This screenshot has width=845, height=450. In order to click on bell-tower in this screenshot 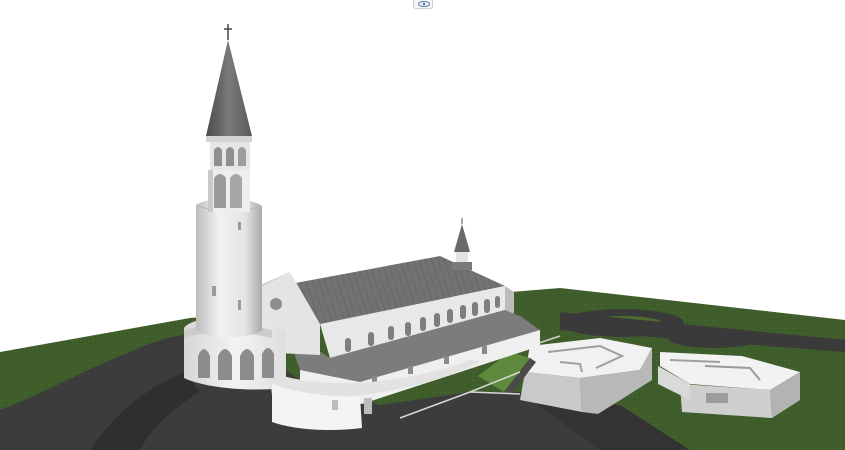, I will do `click(229, 181)`.